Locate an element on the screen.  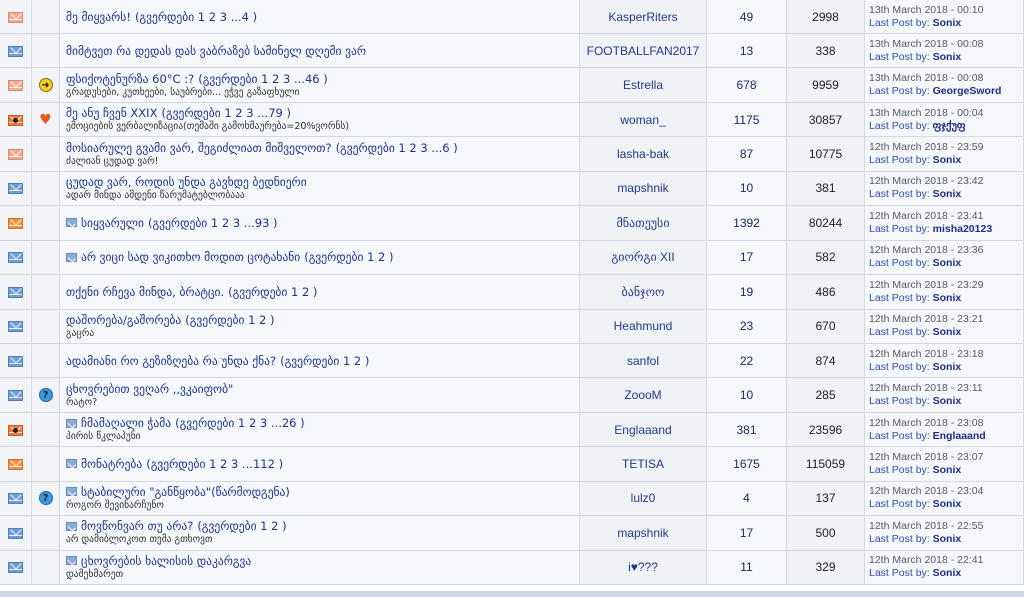
author-link: KasperRiters is located at coordinates (643, 17).